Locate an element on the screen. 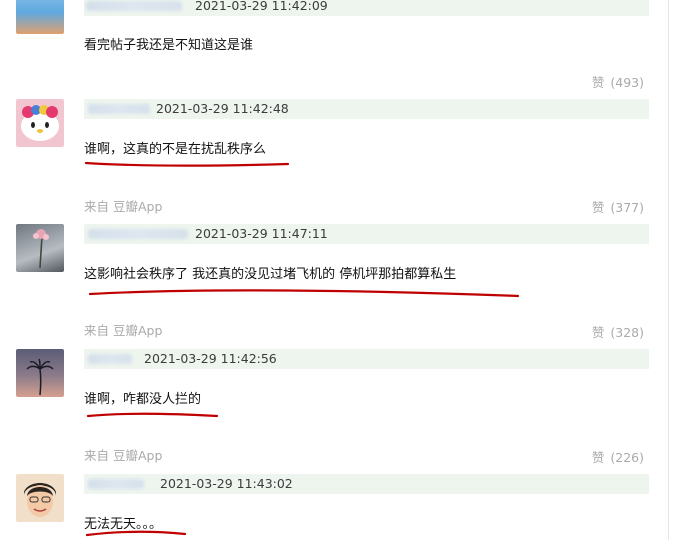 Image resolution: width=675 pixels, height=540 pixels. comment-text: 看完帖子我还是不知道这是谁 is located at coordinates (169, 45).